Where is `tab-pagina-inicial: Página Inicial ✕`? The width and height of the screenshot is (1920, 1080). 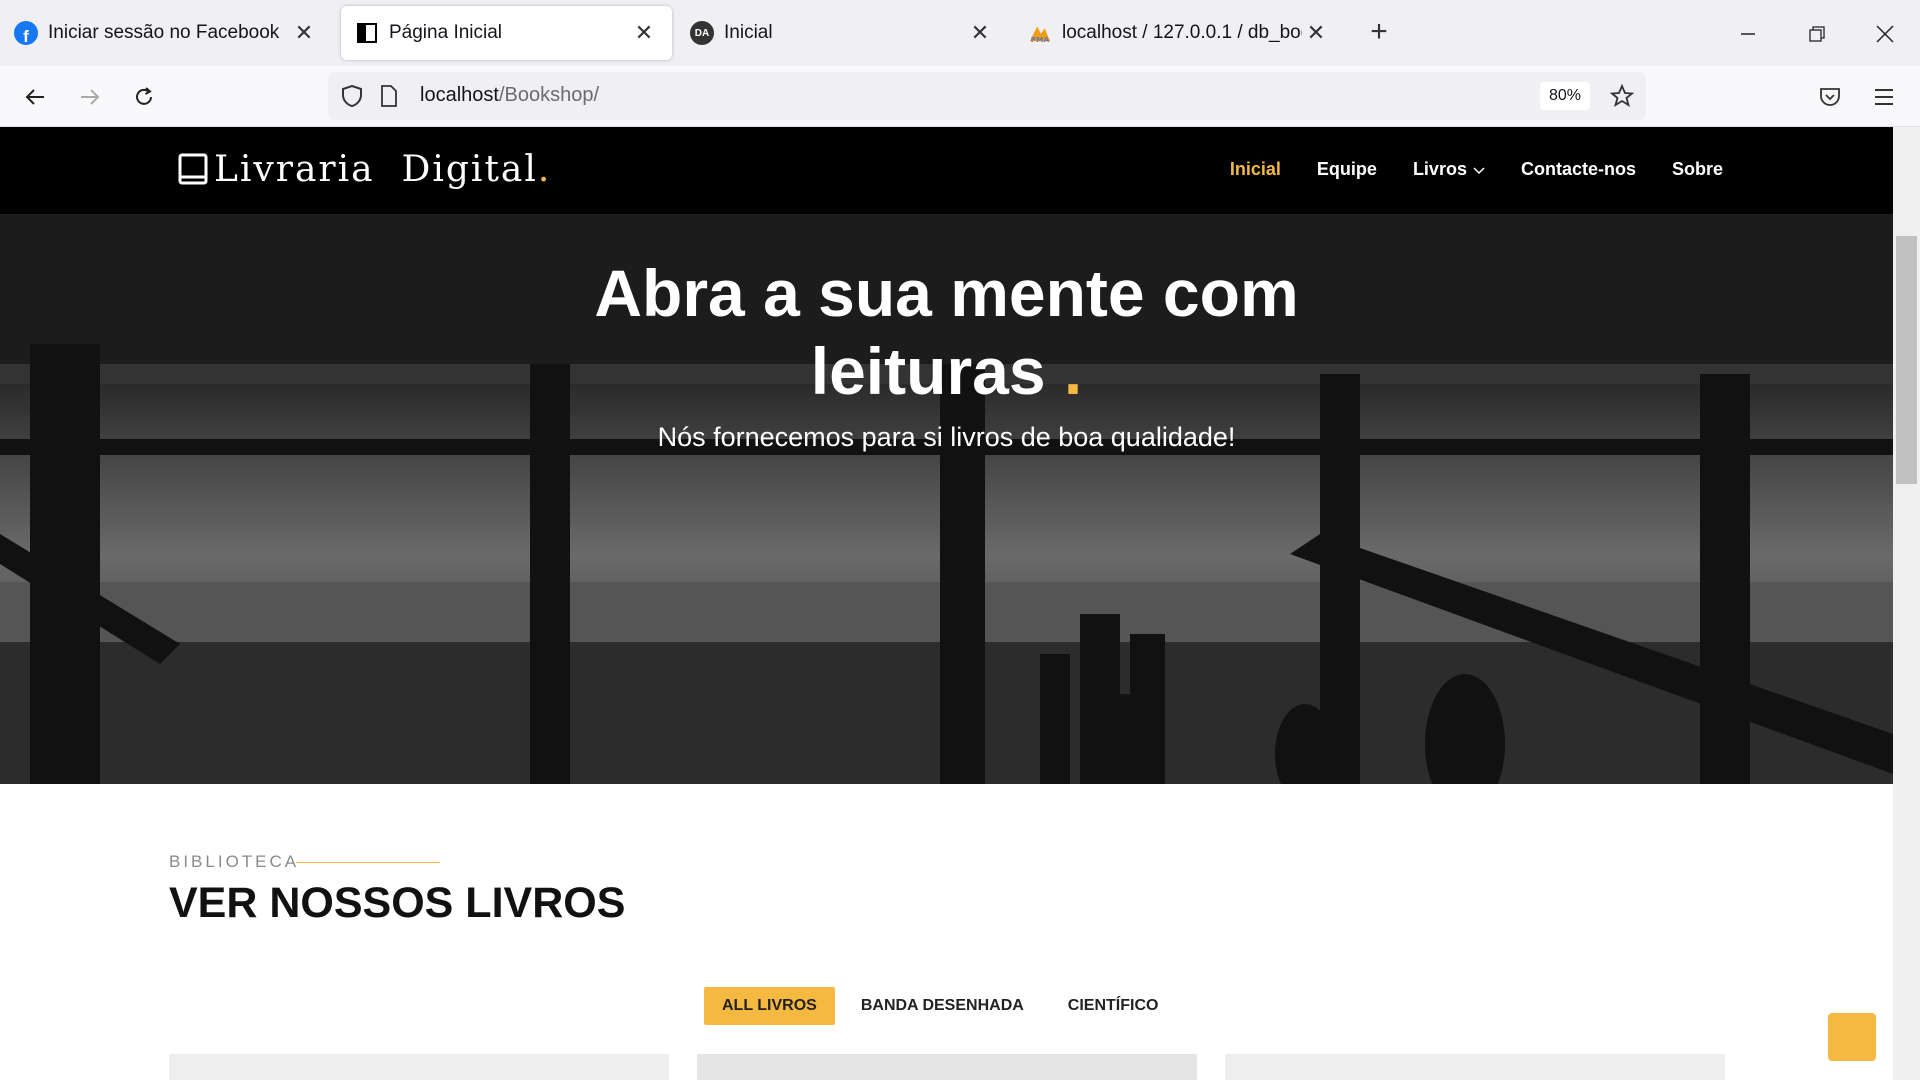
tab-pagina-inicial: Página Inicial ✕ is located at coordinates (506, 33).